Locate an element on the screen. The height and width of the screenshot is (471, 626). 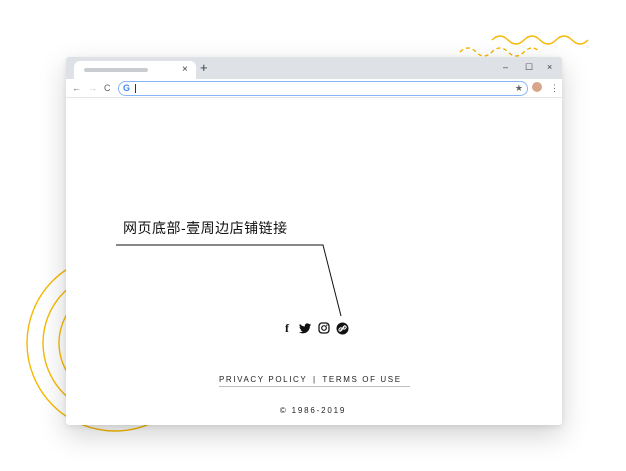
facebook-icon: f is located at coordinates (287, 328).